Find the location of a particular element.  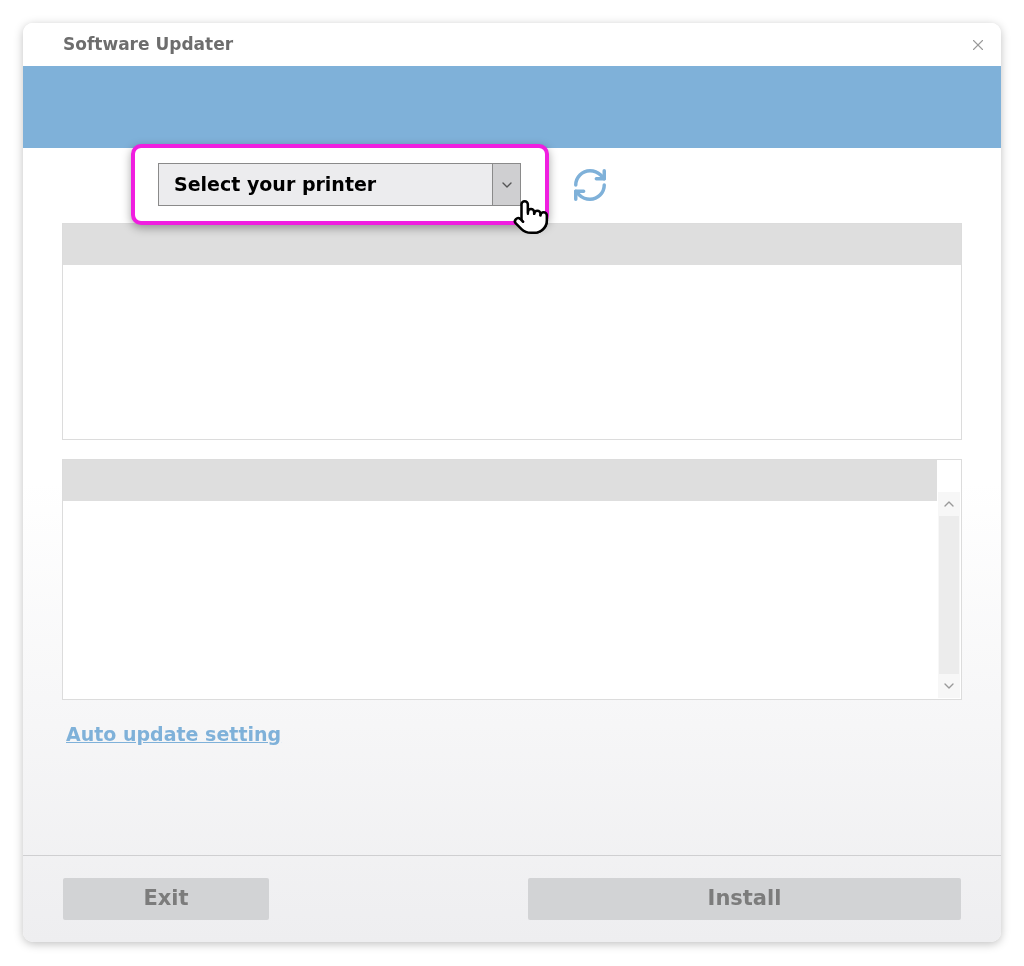

scrollbar is located at coordinates (949, 595).